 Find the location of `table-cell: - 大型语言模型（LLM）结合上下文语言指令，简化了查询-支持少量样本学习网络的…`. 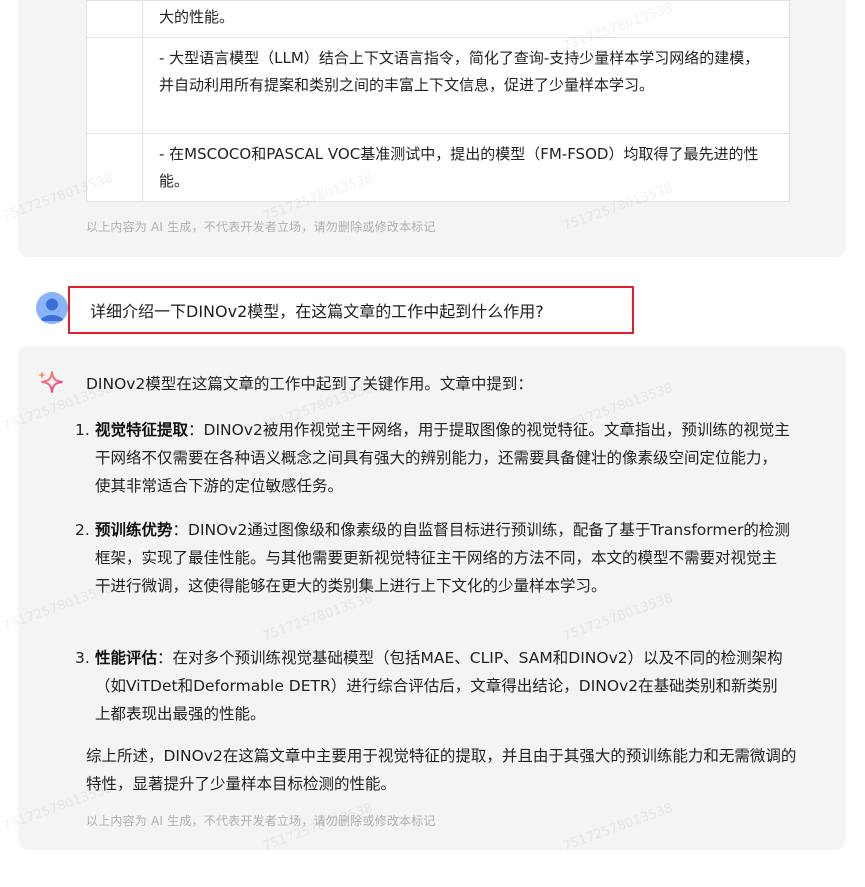

table-cell: - 大型语言模型（LLM）结合上下文语言指令，简化了查询-支持少量样本学习网络的… is located at coordinates (466, 85).